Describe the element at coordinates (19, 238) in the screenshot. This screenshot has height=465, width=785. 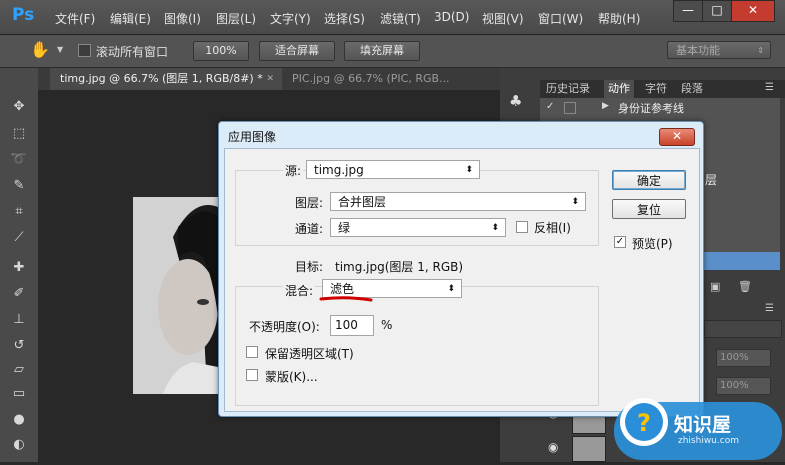
I see `eyedropper-tool-icon: ⟋` at that location.